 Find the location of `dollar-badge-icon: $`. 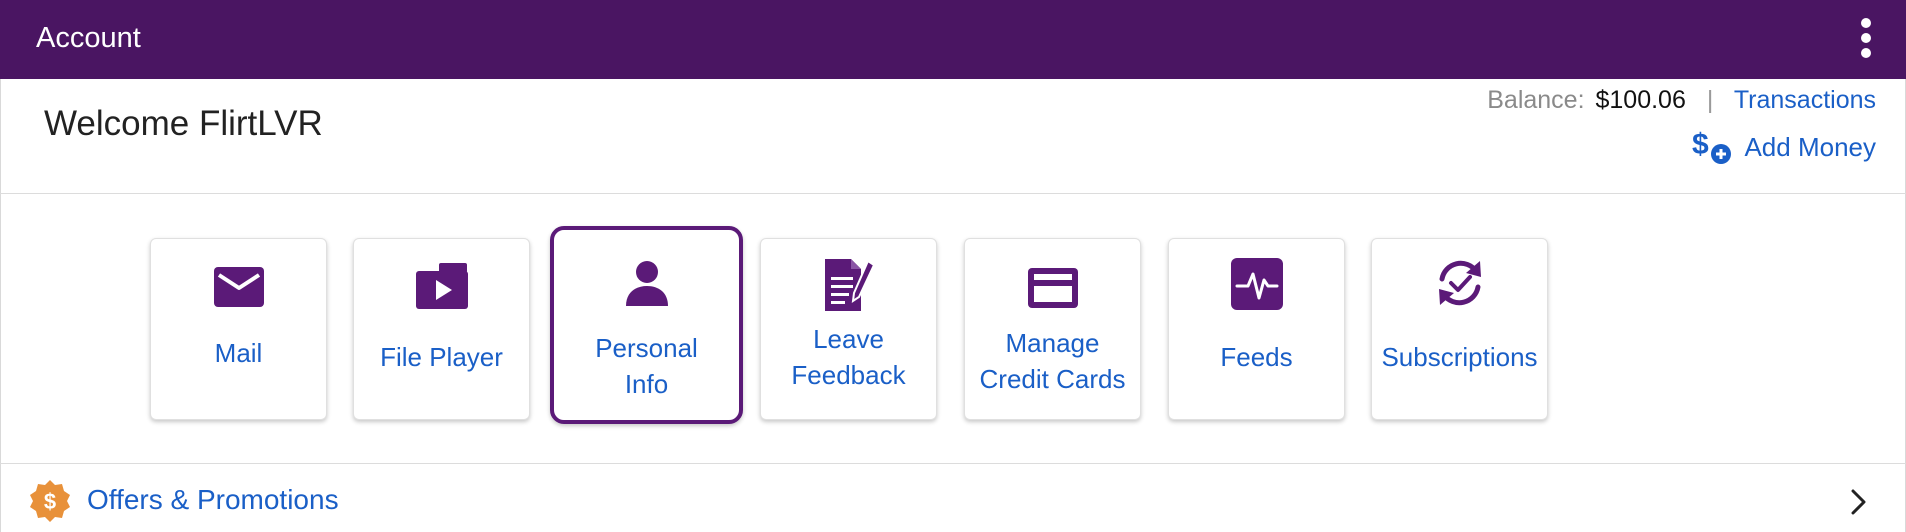

dollar-badge-icon: $ is located at coordinates (50, 501).